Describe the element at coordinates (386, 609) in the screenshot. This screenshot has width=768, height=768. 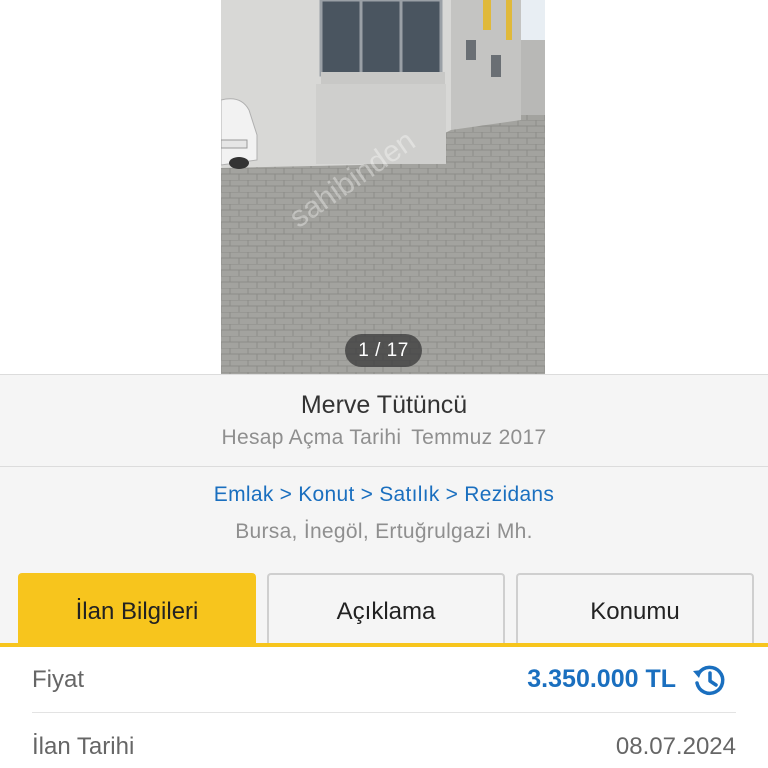
I see `tab-aciklama: Açıklama` at that location.